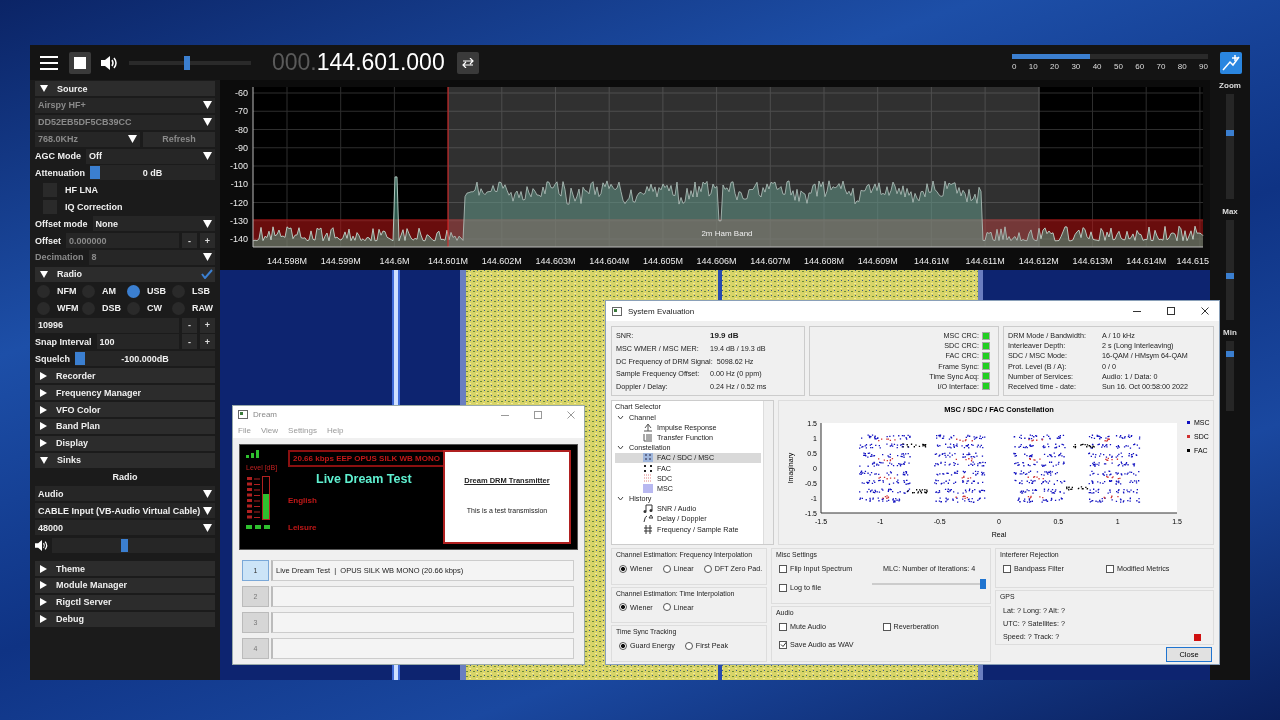 The image size is (1280, 720). Describe the element at coordinates (49, 62) in the screenshot. I see `menu-icon` at that location.